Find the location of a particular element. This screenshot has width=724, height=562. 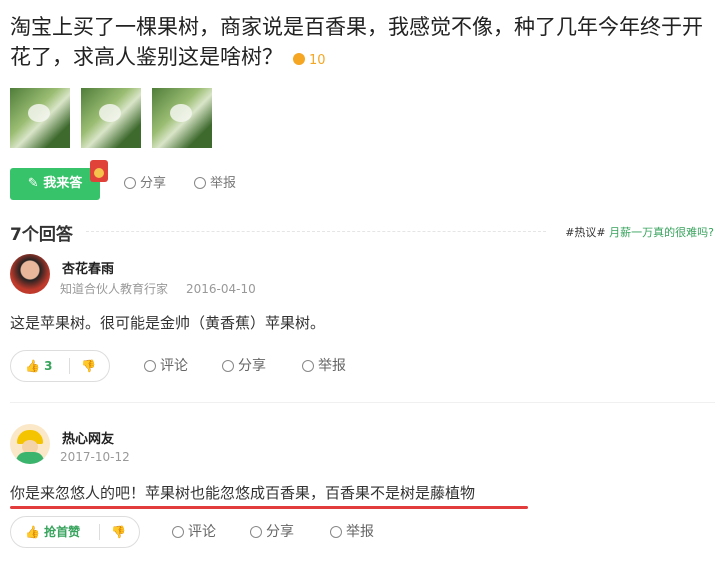

like-button: 👍 抢首赞 is located at coordinates (52, 532).